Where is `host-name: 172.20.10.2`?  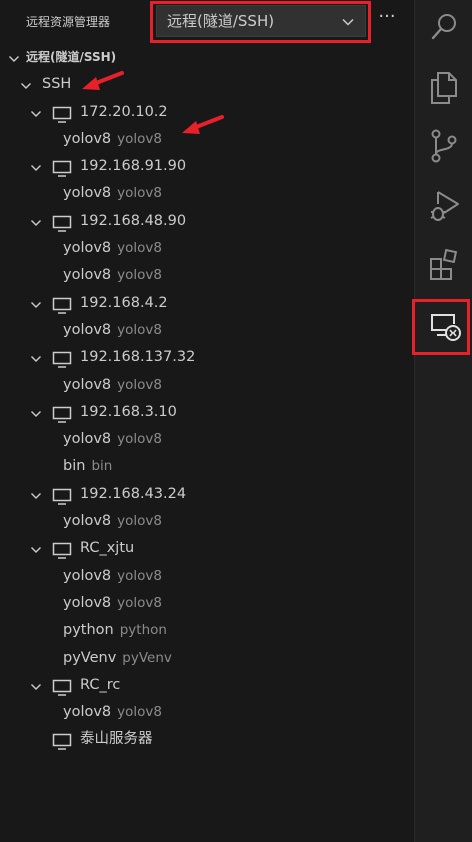
host-name: 172.20.10.2 is located at coordinates (124, 111).